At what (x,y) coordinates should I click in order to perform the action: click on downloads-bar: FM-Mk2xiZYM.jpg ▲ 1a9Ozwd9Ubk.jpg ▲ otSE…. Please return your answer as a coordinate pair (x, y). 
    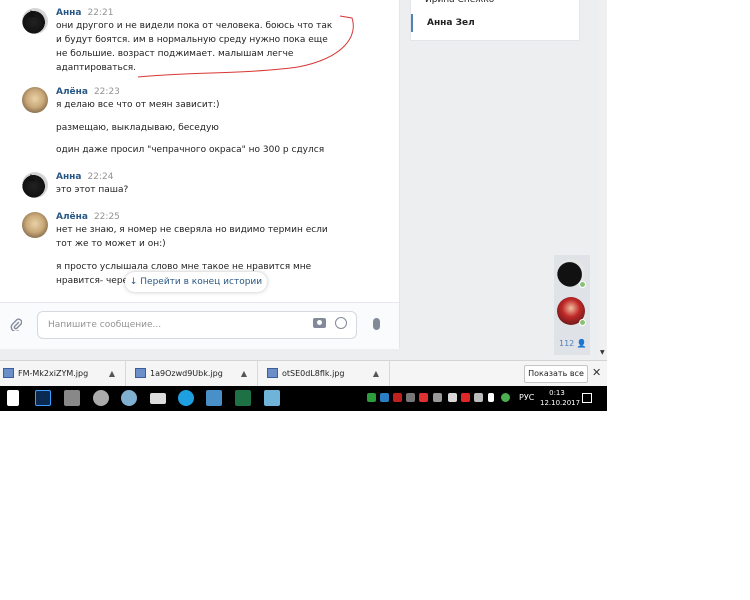
    Looking at the image, I should click on (303, 373).